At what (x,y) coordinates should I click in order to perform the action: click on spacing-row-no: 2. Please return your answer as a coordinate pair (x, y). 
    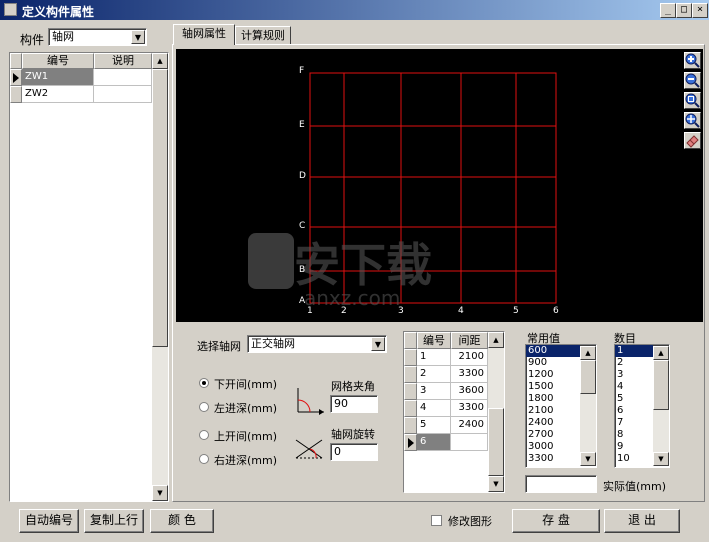
    Looking at the image, I should click on (434, 374).